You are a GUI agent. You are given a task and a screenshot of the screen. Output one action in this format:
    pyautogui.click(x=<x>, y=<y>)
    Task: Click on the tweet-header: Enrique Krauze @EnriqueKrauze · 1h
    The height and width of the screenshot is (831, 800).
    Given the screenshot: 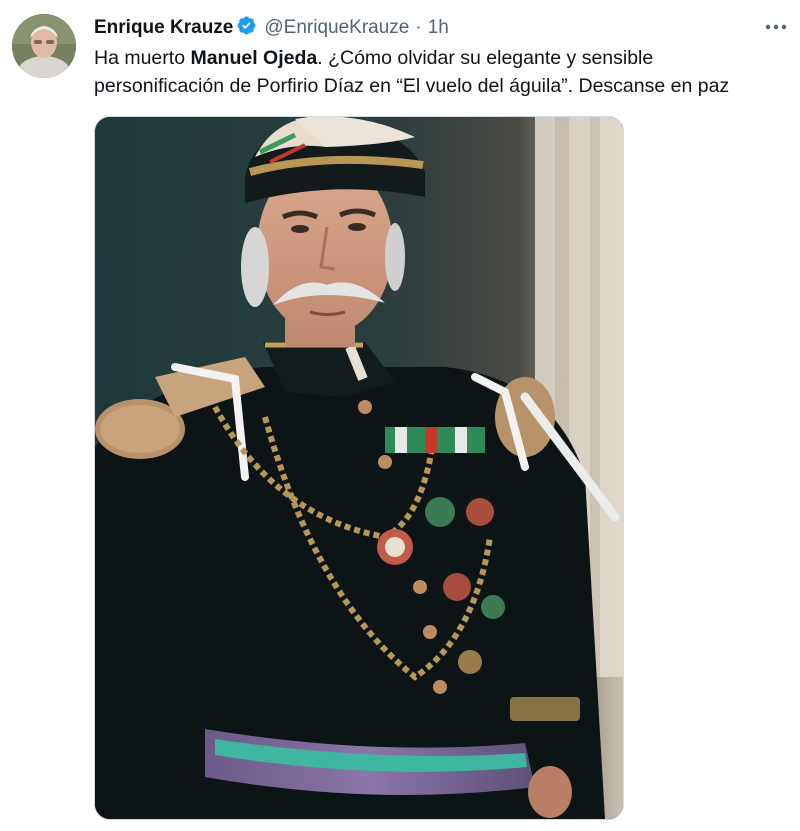 What is the action you would take?
    pyautogui.click(x=271, y=28)
    